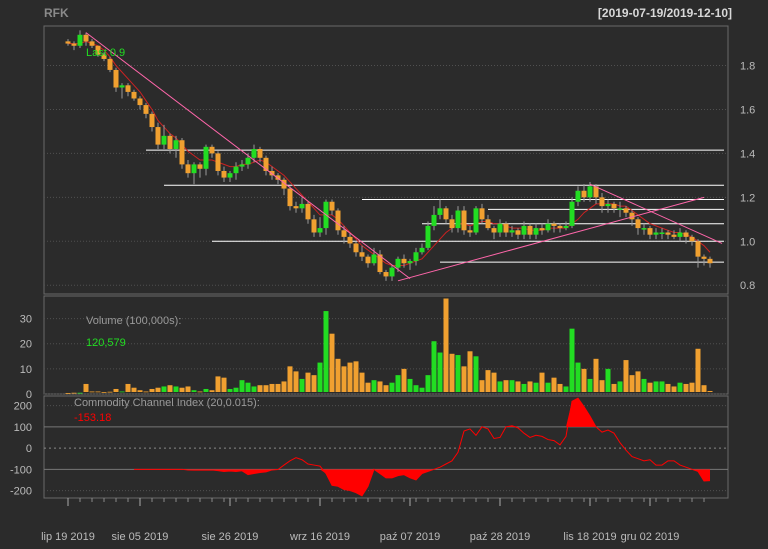 The image size is (768, 549). What do you see at coordinates (747, 154) in the screenshot?
I see `price-tick-label: 1.4` at bounding box center [747, 154].